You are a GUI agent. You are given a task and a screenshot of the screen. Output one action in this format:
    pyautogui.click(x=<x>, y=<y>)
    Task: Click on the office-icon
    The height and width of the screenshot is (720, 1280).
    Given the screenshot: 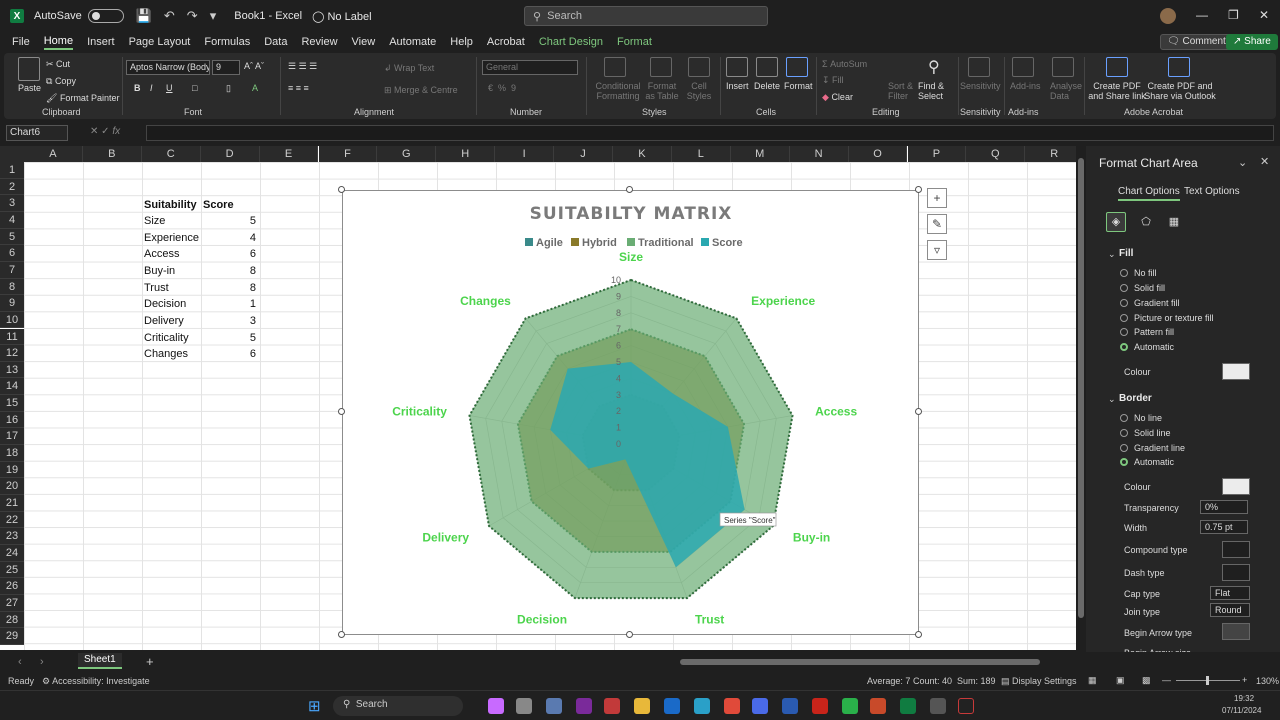 What is the action you would take?
    pyautogui.click(x=612, y=706)
    